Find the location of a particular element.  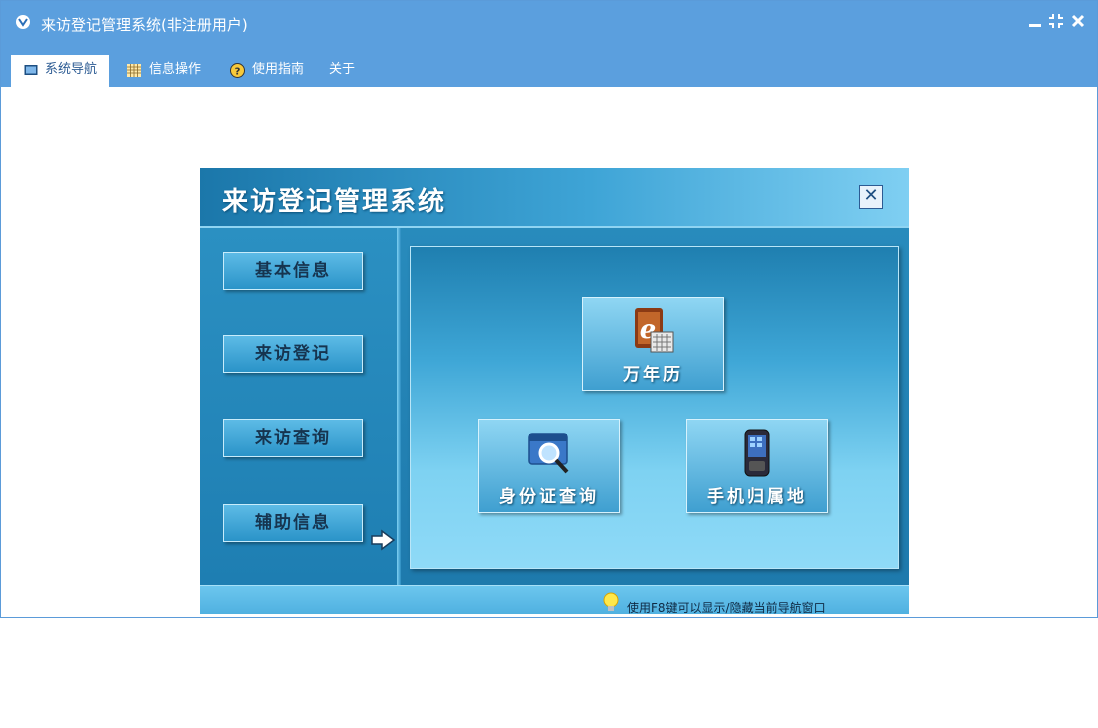

mobile-location-tile: 手机归属地 is located at coordinates (757, 466).